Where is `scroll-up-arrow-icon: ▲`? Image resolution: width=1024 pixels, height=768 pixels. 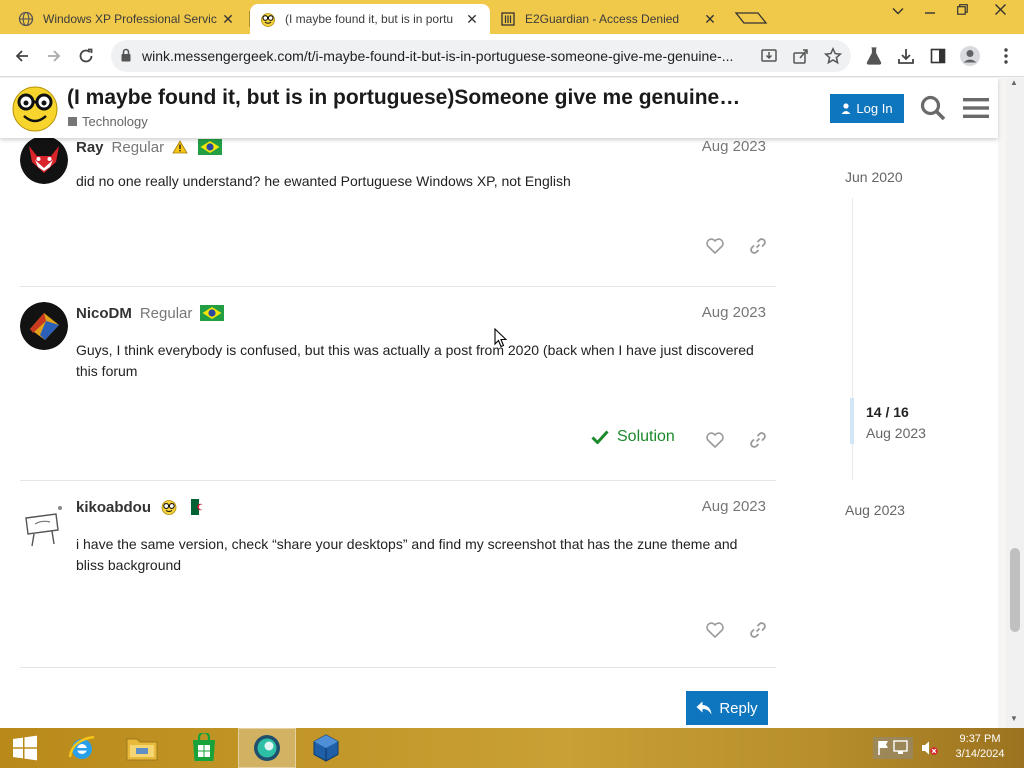 scroll-up-arrow-icon: ▲ is located at coordinates (1014, 82).